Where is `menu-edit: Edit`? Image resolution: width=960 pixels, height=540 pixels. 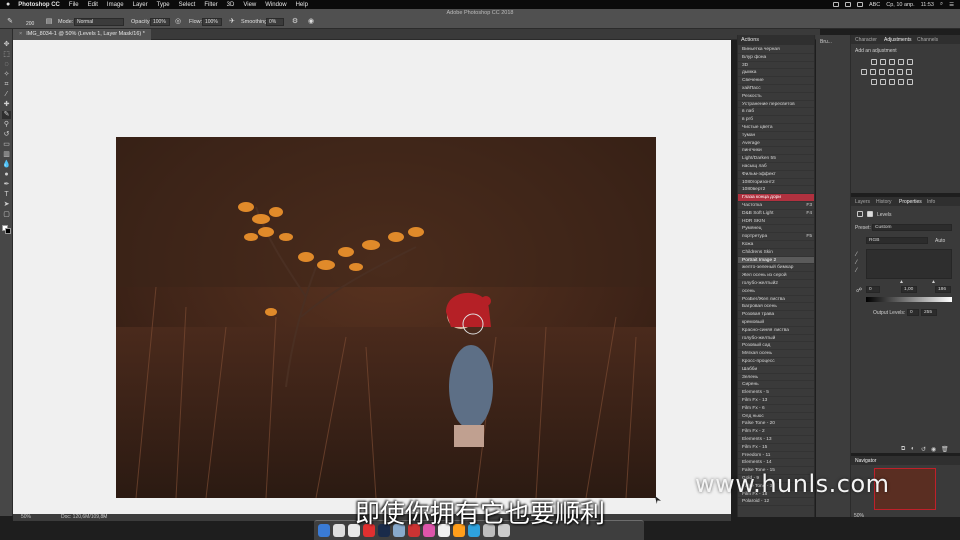 menu-edit: Edit is located at coordinates (93, 5).